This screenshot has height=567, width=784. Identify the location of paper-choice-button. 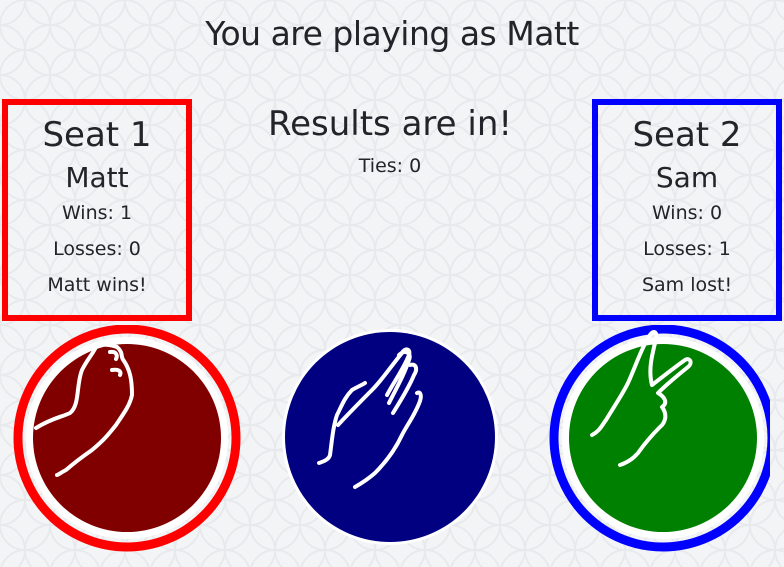
(390, 438).